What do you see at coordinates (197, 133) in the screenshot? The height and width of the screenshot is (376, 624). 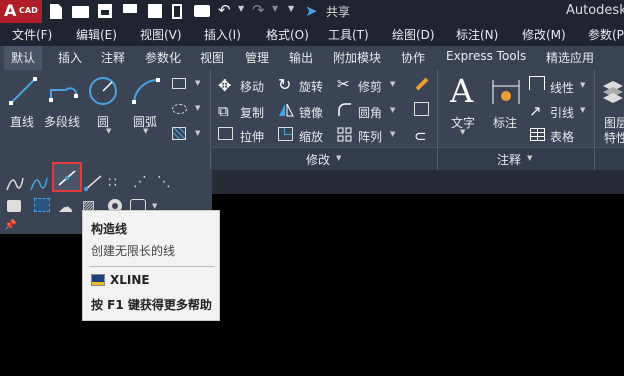 I see `hatch-dropdown-icon: ▼` at bounding box center [197, 133].